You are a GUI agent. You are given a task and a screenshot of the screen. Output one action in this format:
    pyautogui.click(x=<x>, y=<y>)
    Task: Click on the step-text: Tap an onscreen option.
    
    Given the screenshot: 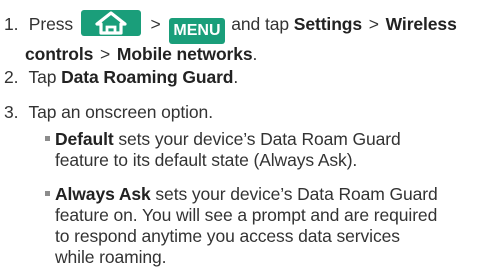 What is the action you would take?
    pyautogui.click(x=120, y=112)
    